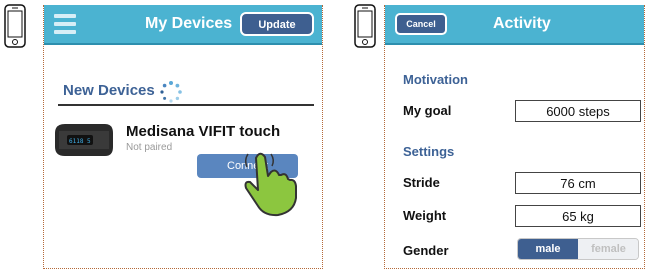 The height and width of the screenshot is (271, 645). Describe the element at coordinates (109, 90) in the screenshot. I see `new-devices-heading: New Devices` at that location.